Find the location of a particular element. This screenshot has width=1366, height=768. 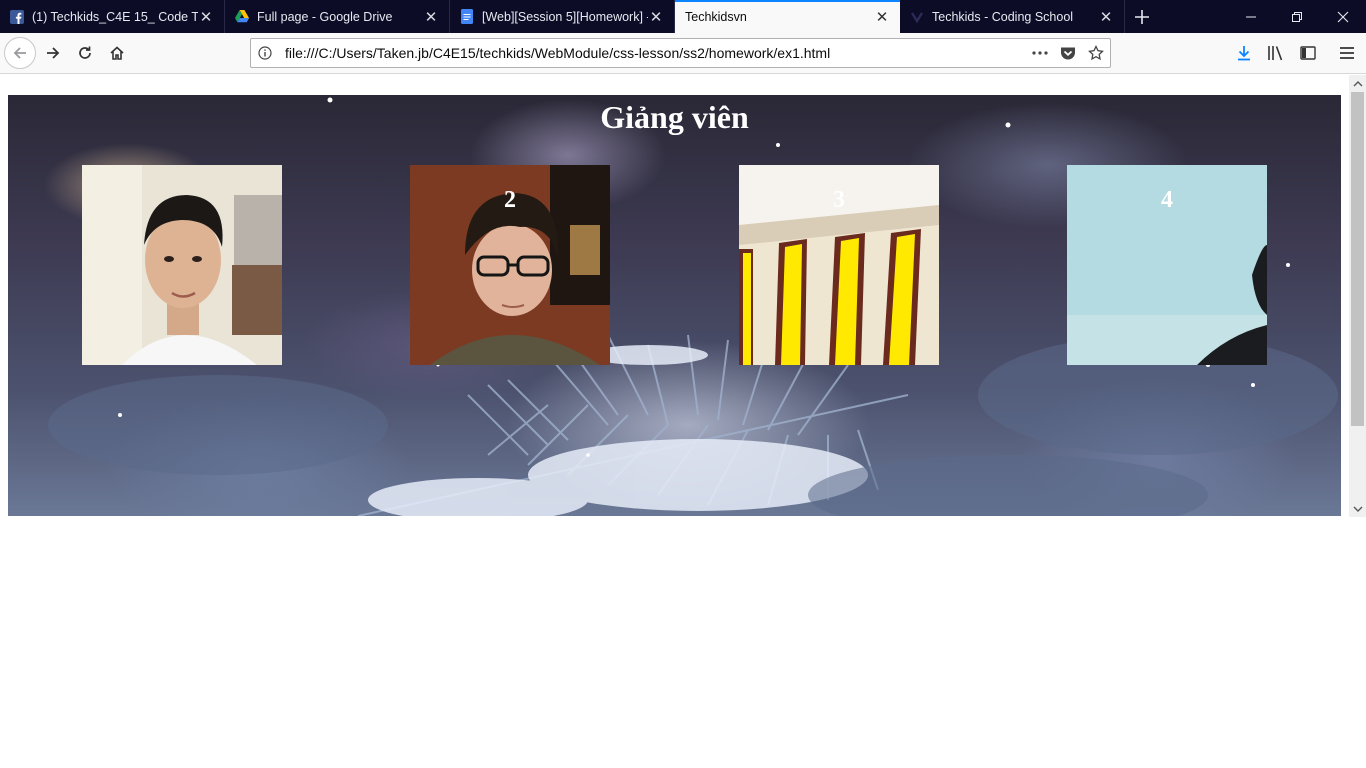

tab-facebook: (1) Techkids_C4E 15_ Code The ✕ is located at coordinates (112, 16).